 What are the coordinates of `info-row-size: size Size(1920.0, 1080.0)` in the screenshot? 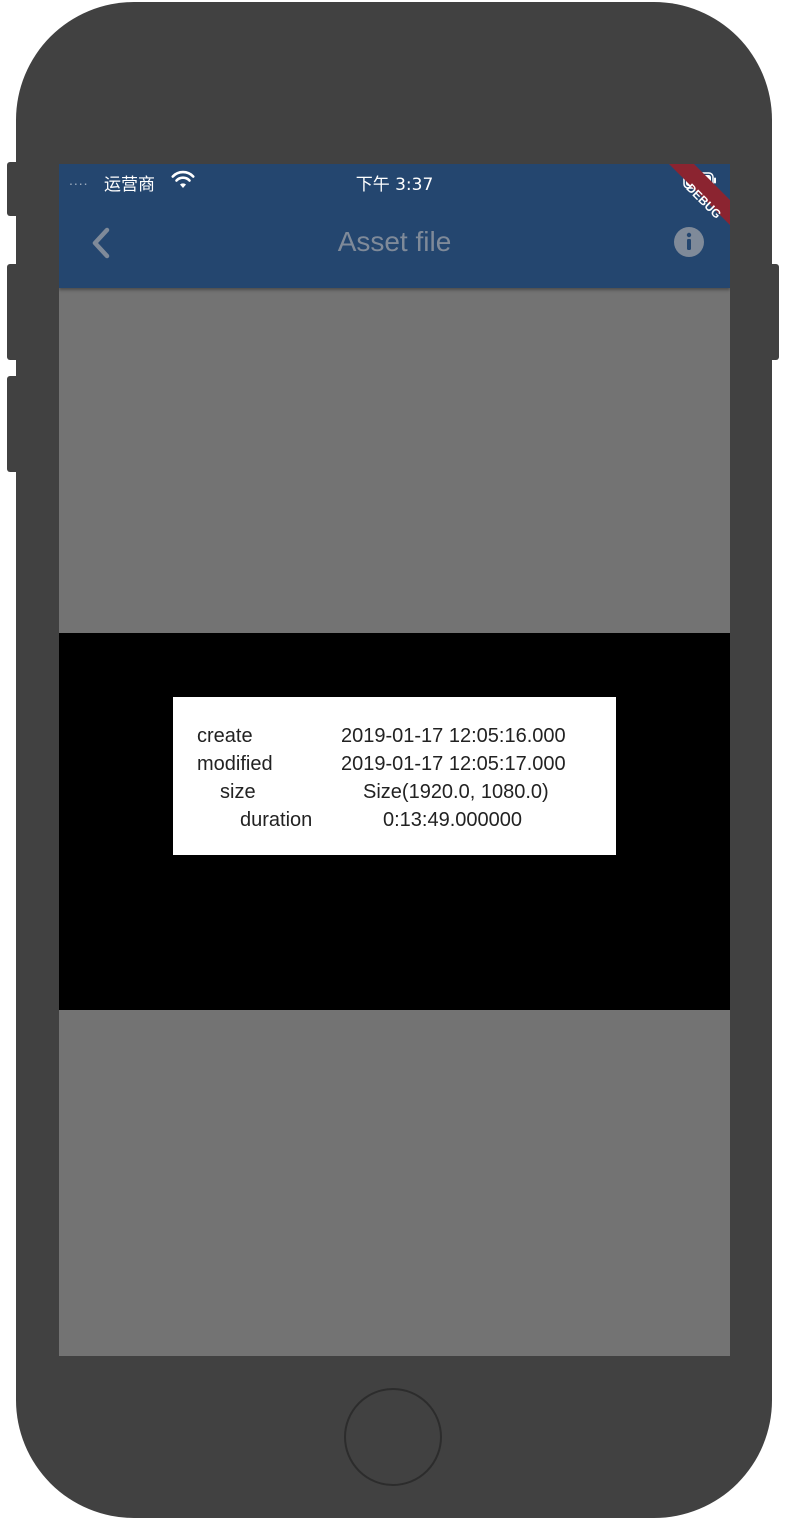 It's located at (394, 792).